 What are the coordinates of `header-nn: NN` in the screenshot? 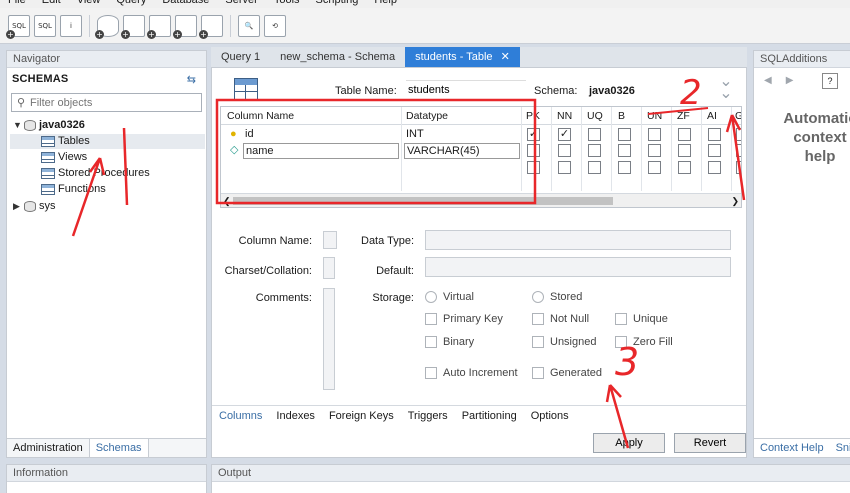 It's located at (564, 116).